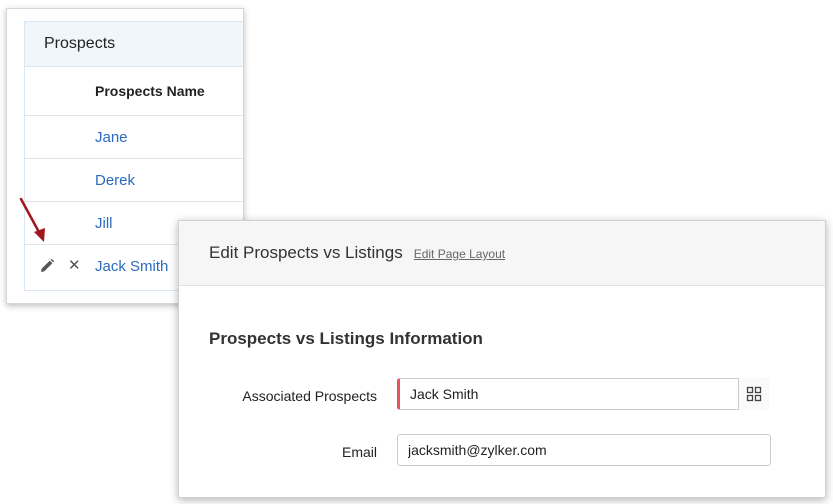 The image size is (833, 504). What do you see at coordinates (346, 338) in the screenshot?
I see `section-title: Prospects vs Listings Information` at bounding box center [346, 338].